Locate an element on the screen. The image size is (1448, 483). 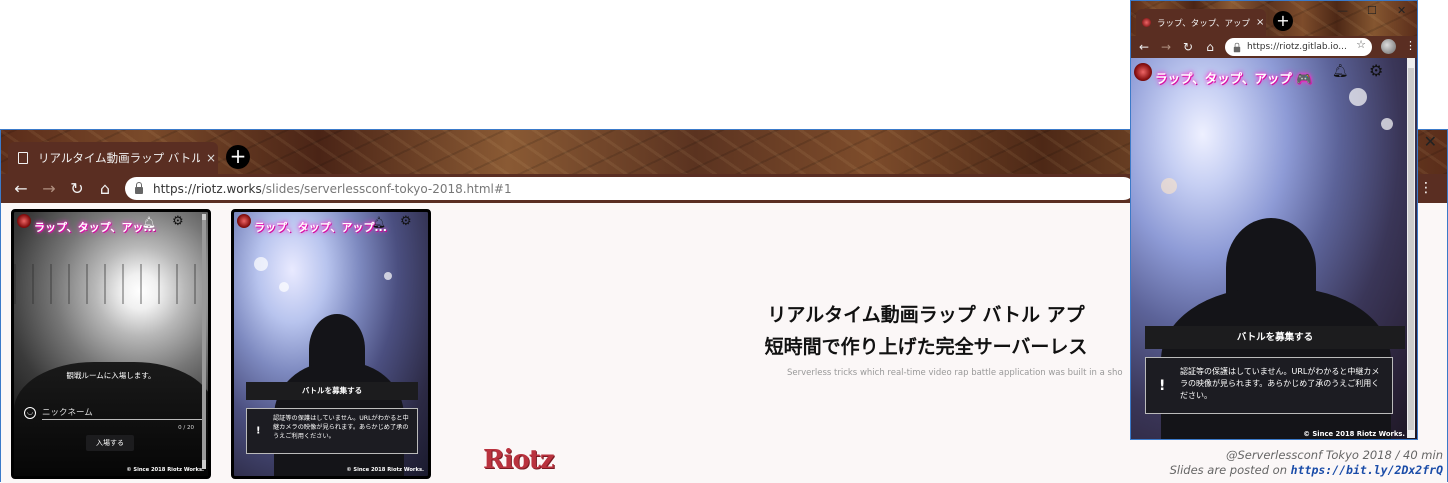
browser-tab: リアルタイム動画ラップ バトル アプリを × is located at coordinates (113, 158).